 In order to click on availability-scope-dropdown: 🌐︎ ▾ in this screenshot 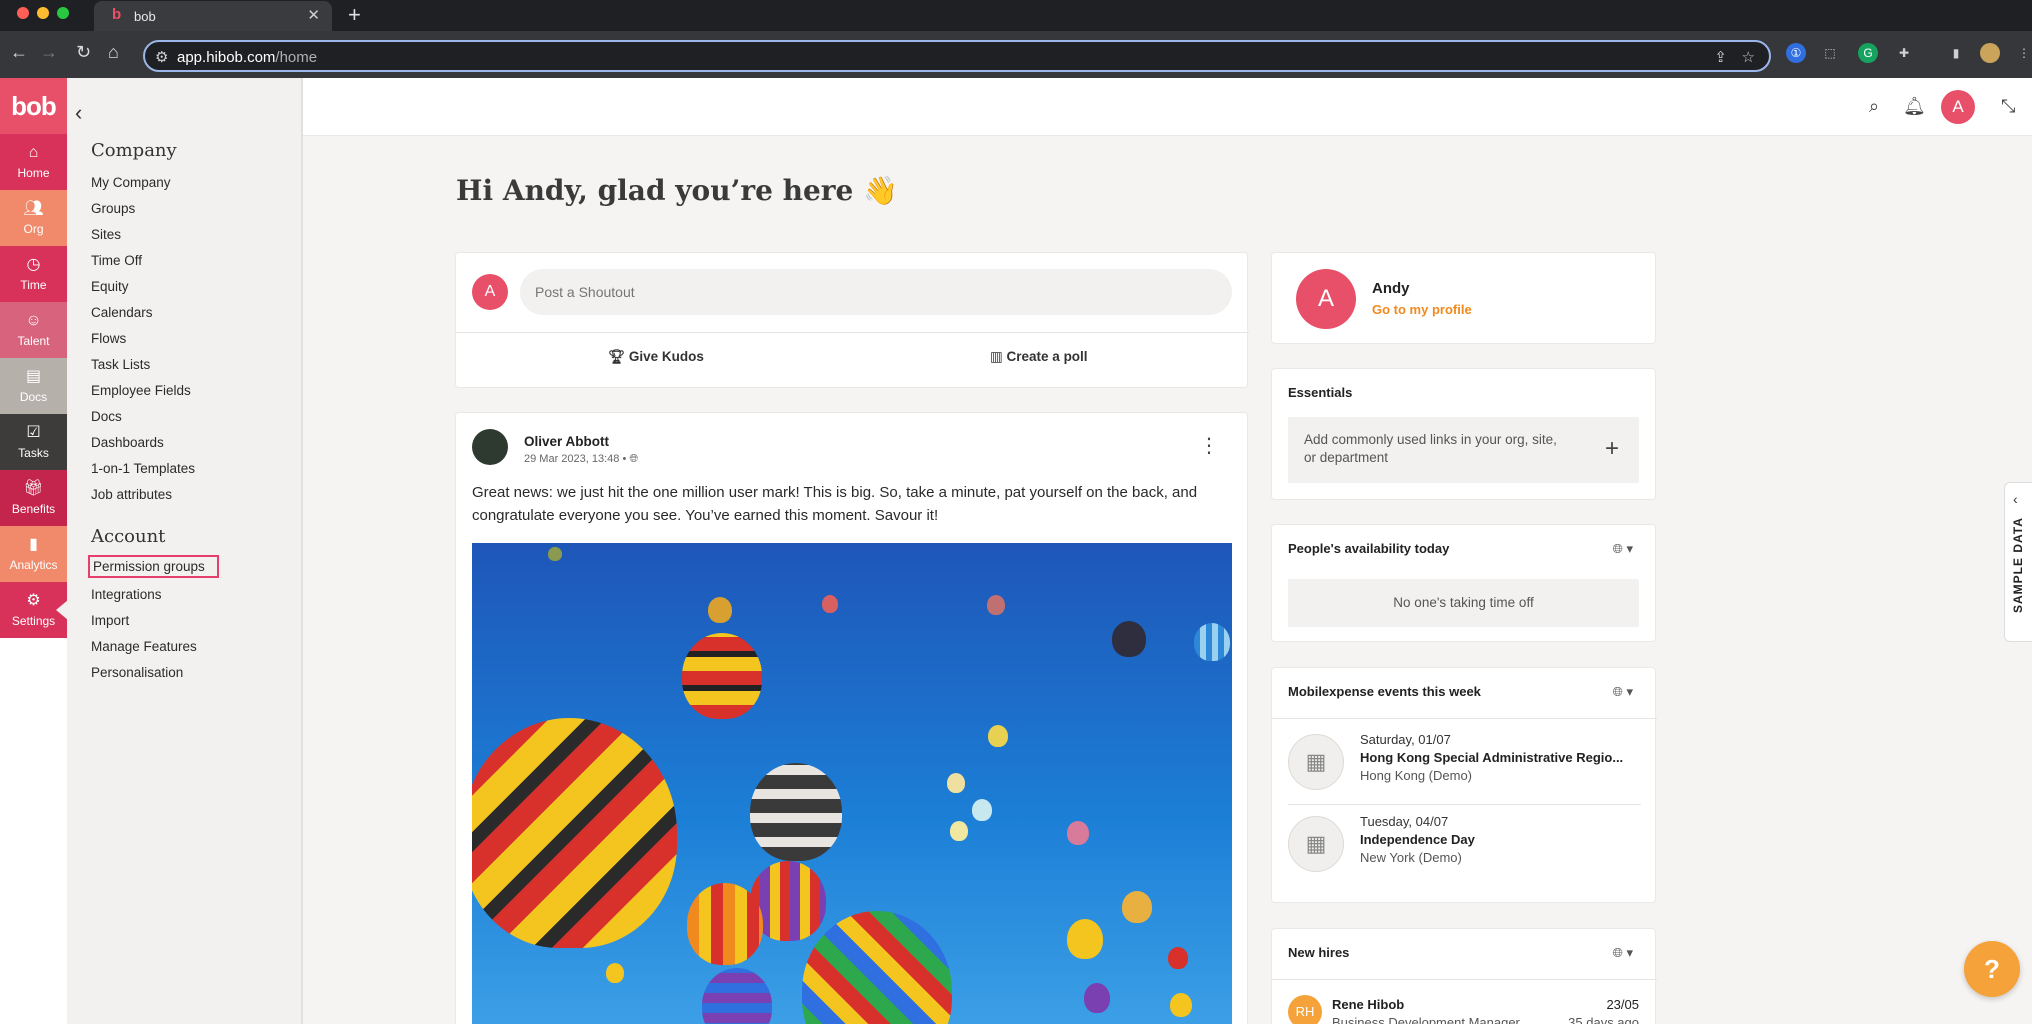, I will do `click(1622, 549)`.